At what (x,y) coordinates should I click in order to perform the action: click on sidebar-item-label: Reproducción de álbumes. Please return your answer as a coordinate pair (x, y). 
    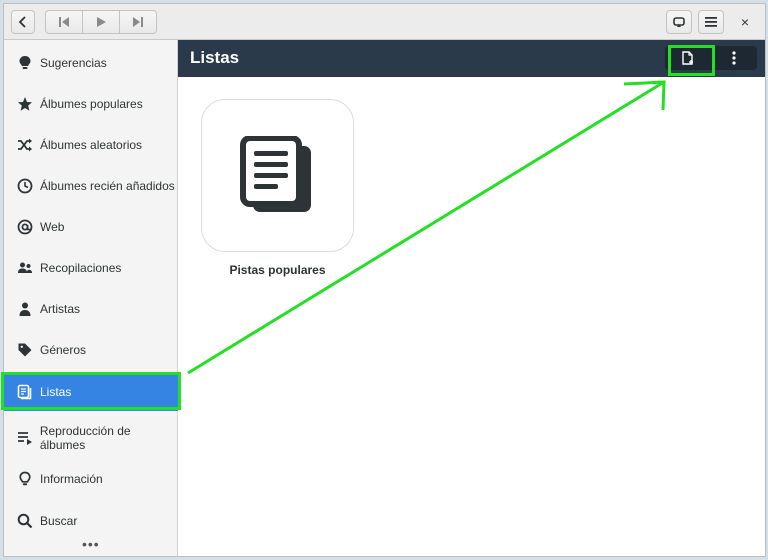
    Looking at the image, I should click on (85, 438).